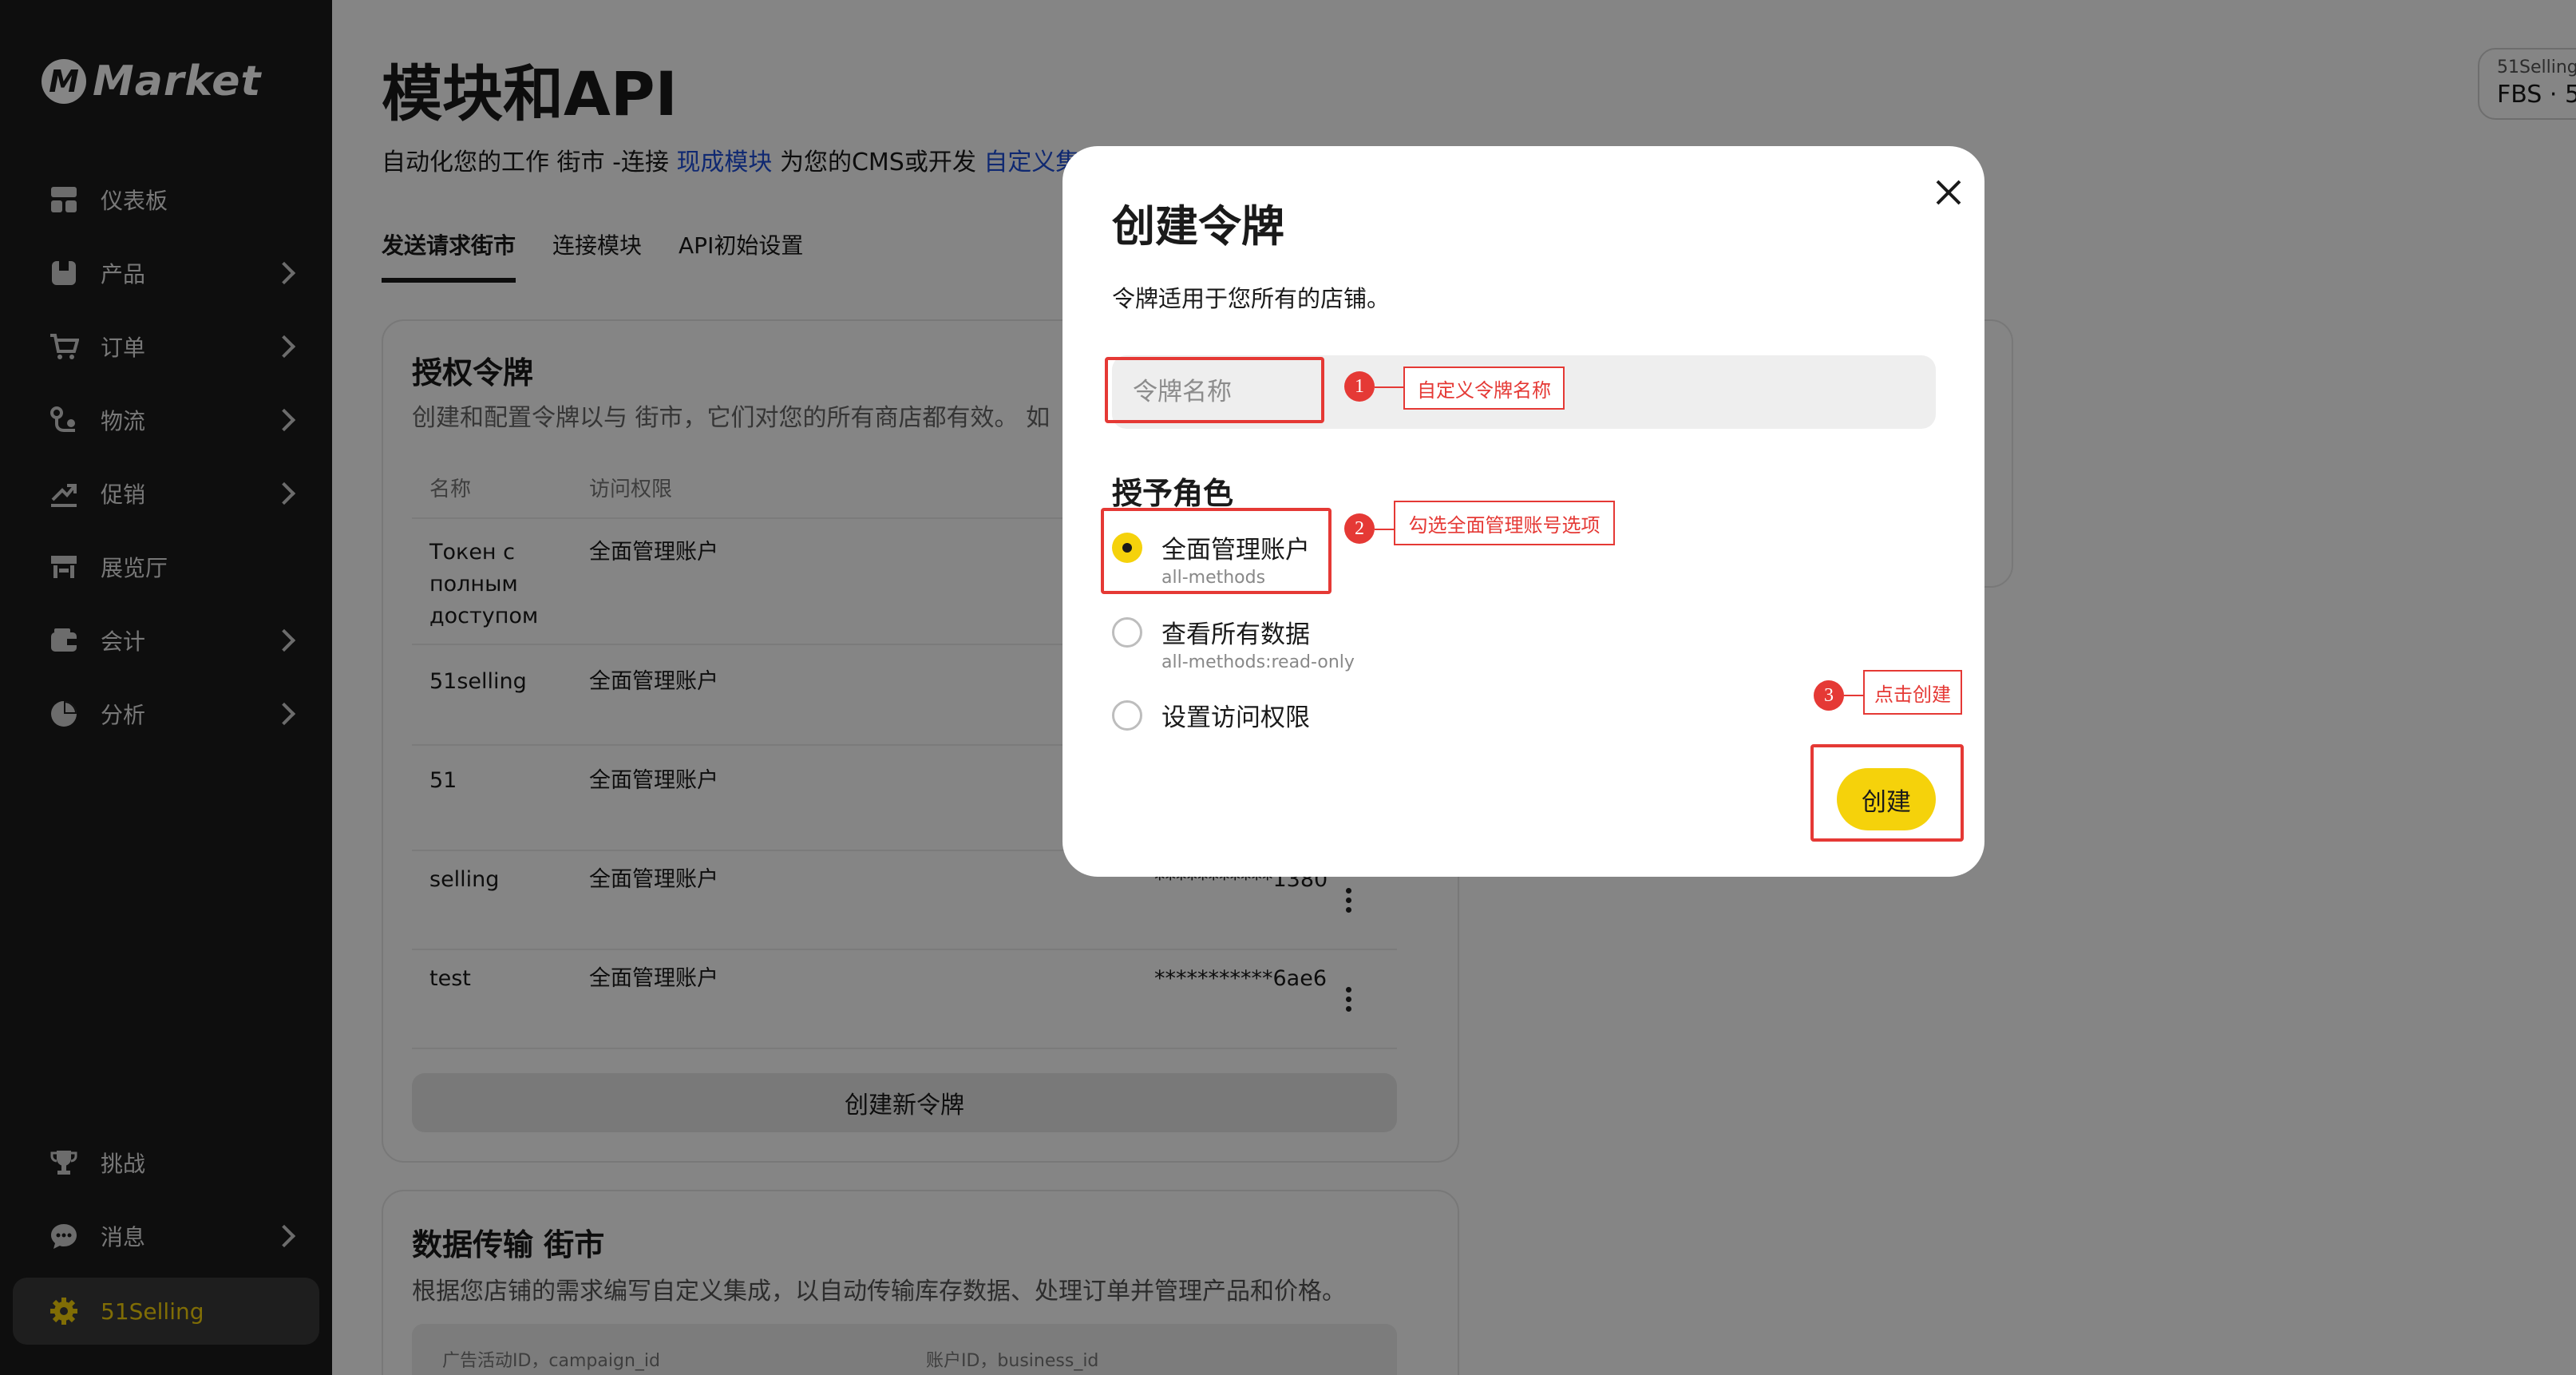 The height and width of the screenshot is (1375, 2576). I want to click on annotation-label: 勾选全面管理账号选项, so click(1505, 523).